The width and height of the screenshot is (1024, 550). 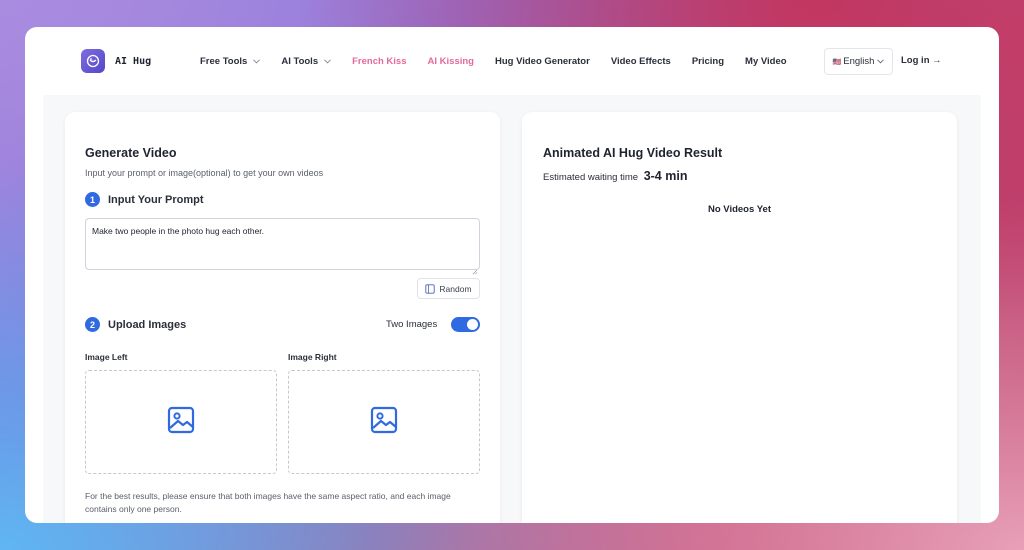 I want to click on brand-name: AI Hug, so click(x=133, y=61).